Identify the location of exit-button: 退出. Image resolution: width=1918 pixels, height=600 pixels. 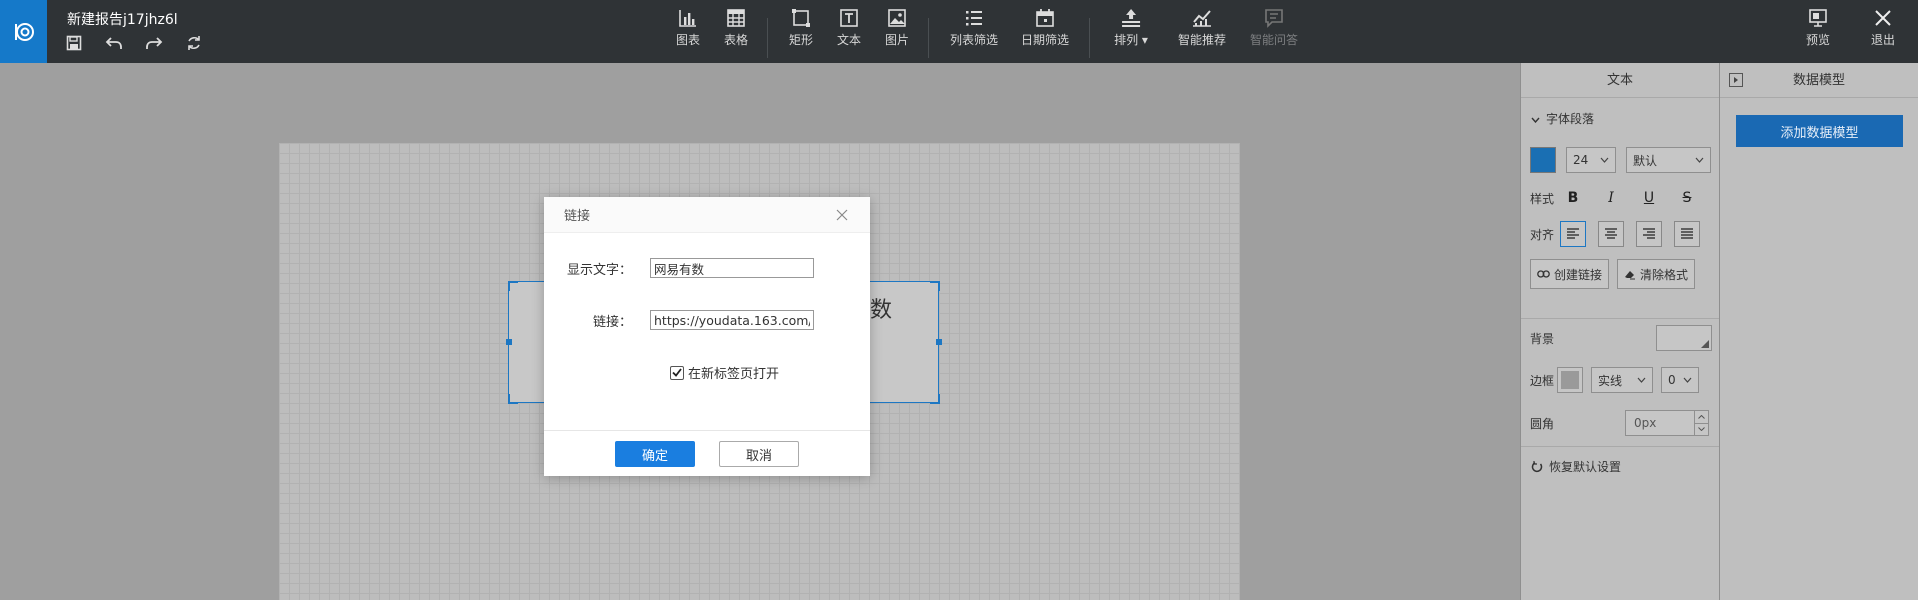
(1883, 33).